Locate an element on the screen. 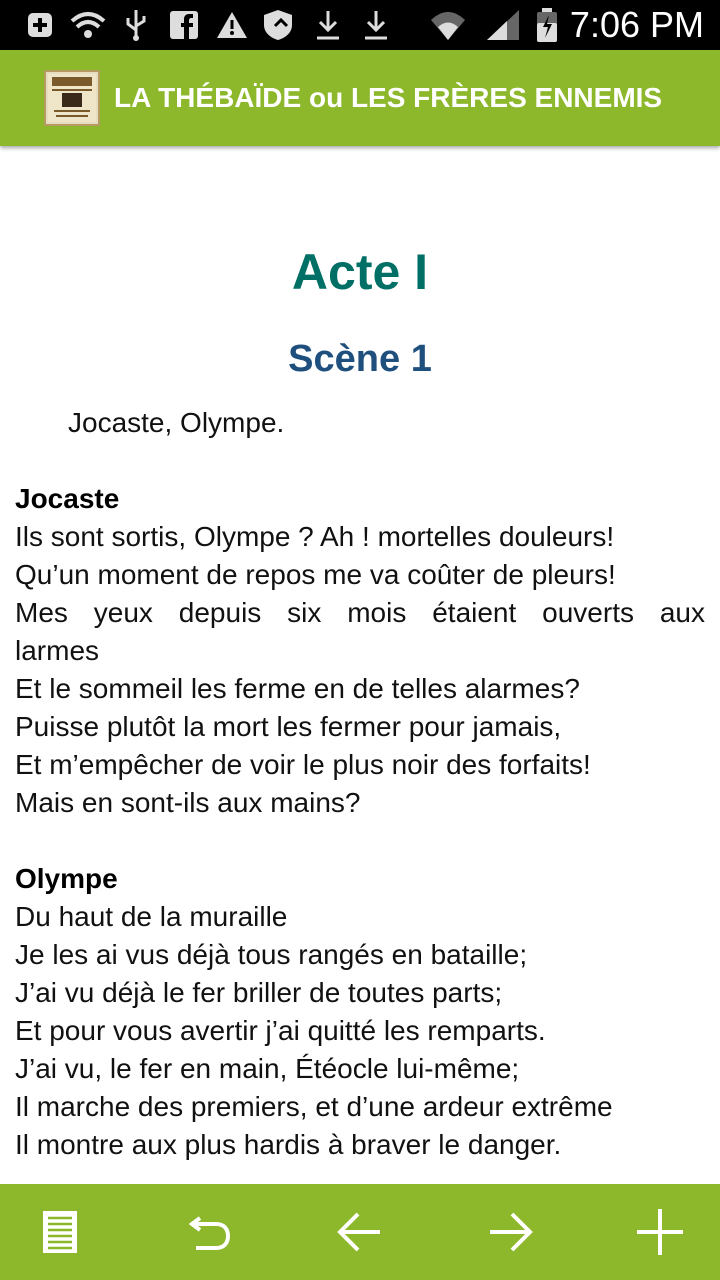 The width and height of the screenshot is (720, 1280). arrow-right-icon is located at coordinates (511, 1232).